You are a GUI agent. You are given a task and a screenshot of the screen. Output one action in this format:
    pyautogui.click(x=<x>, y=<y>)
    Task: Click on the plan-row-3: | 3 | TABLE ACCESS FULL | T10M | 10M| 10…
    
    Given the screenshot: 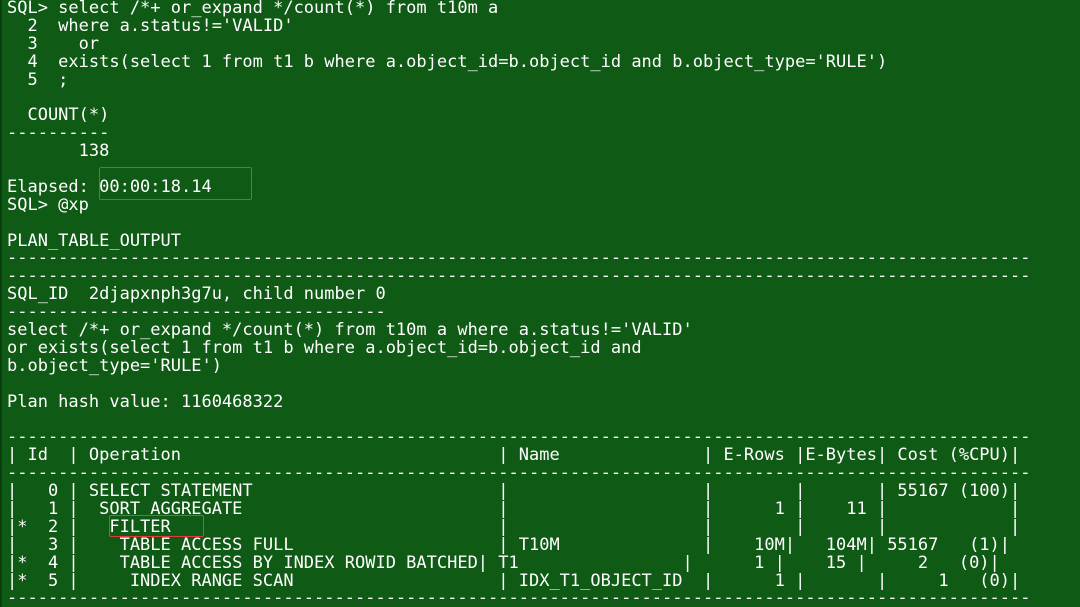 What is the action you would take?
    pyautogui.click(x=509, y=545)
    